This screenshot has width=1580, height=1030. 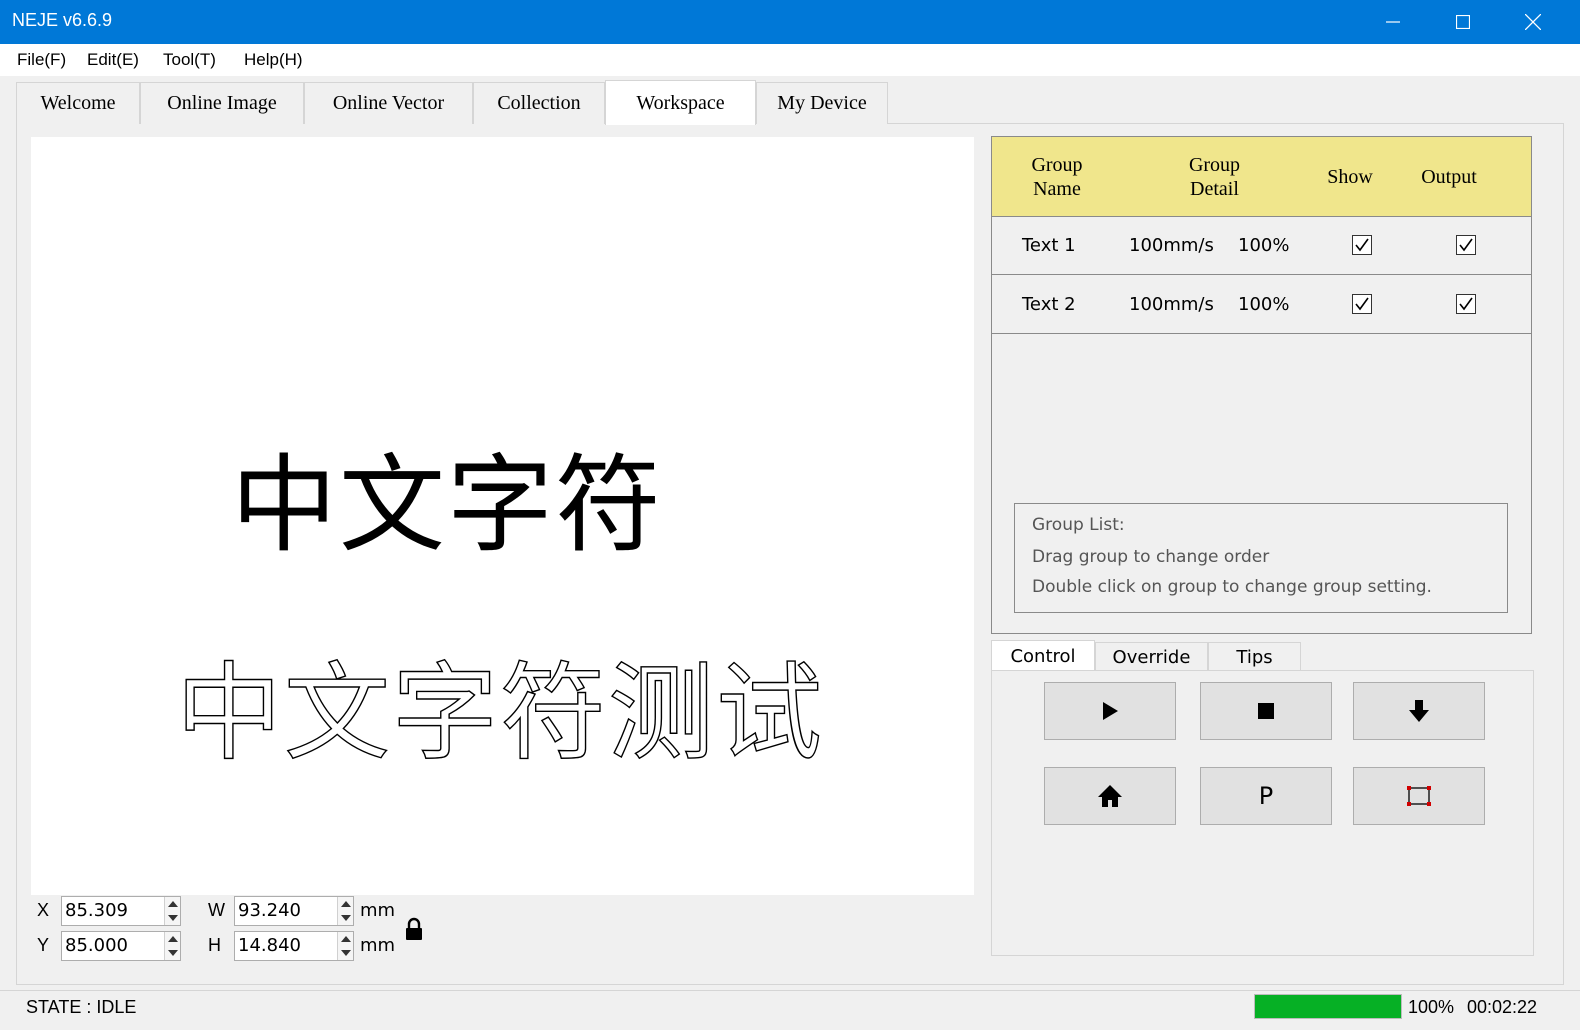 What do you see at coordinates (113, 60) in the screenshot?
I see `menu-edit: Edit(E)` at bounding box center [113, 60].